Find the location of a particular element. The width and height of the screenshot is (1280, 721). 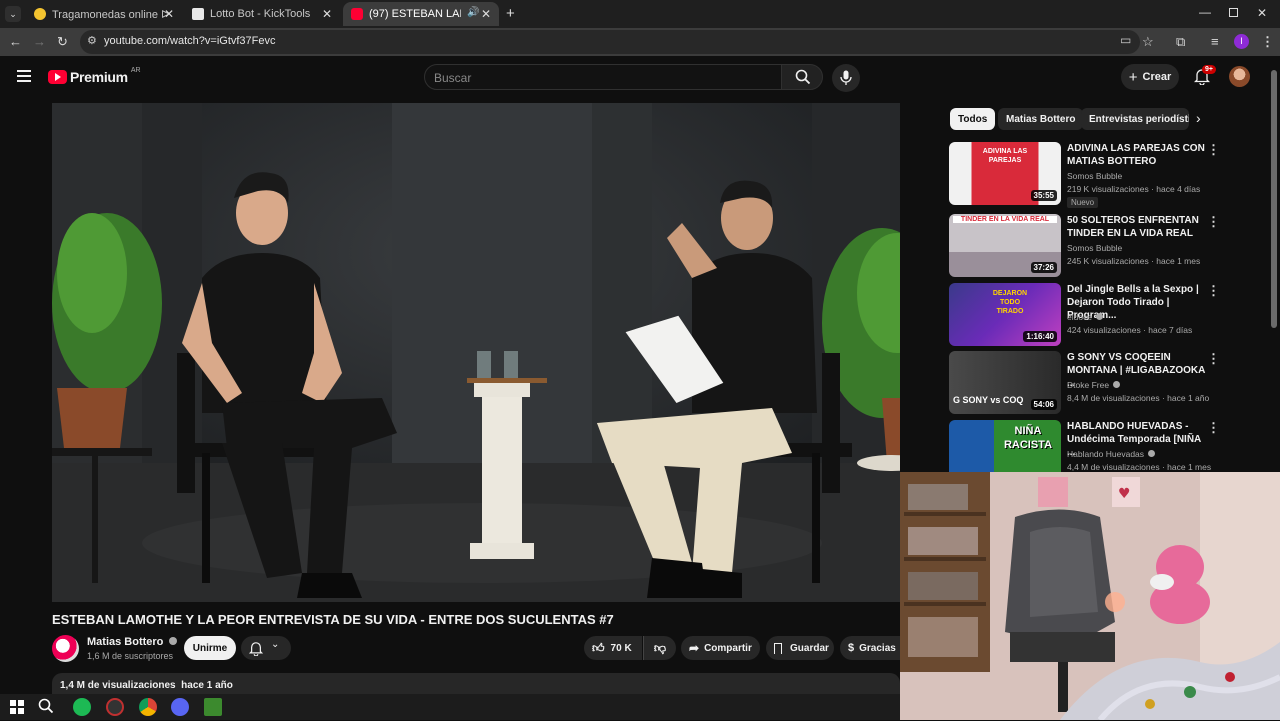

video-thumbnail: DEJARON TODO TIRADO 1:16:40 is located at coordinates (1005, 314).